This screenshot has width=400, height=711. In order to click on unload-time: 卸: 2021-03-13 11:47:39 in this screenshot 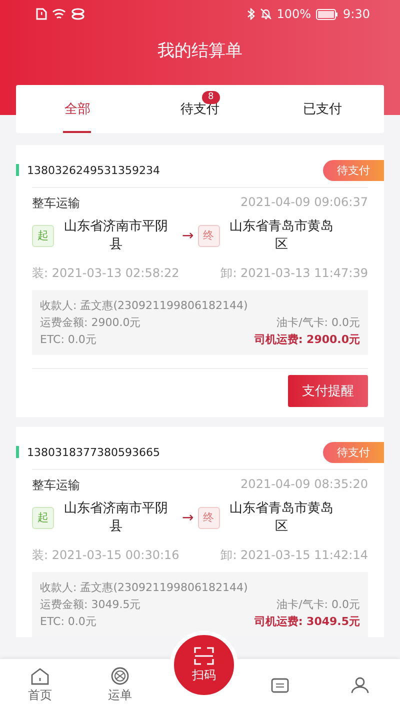, I will do `click(294, 273)`.